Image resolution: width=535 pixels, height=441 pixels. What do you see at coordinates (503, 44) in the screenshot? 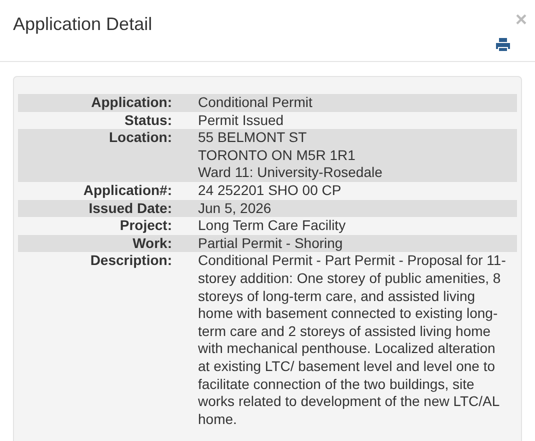
I see `printer-icon` at bounding box center [503, 44].